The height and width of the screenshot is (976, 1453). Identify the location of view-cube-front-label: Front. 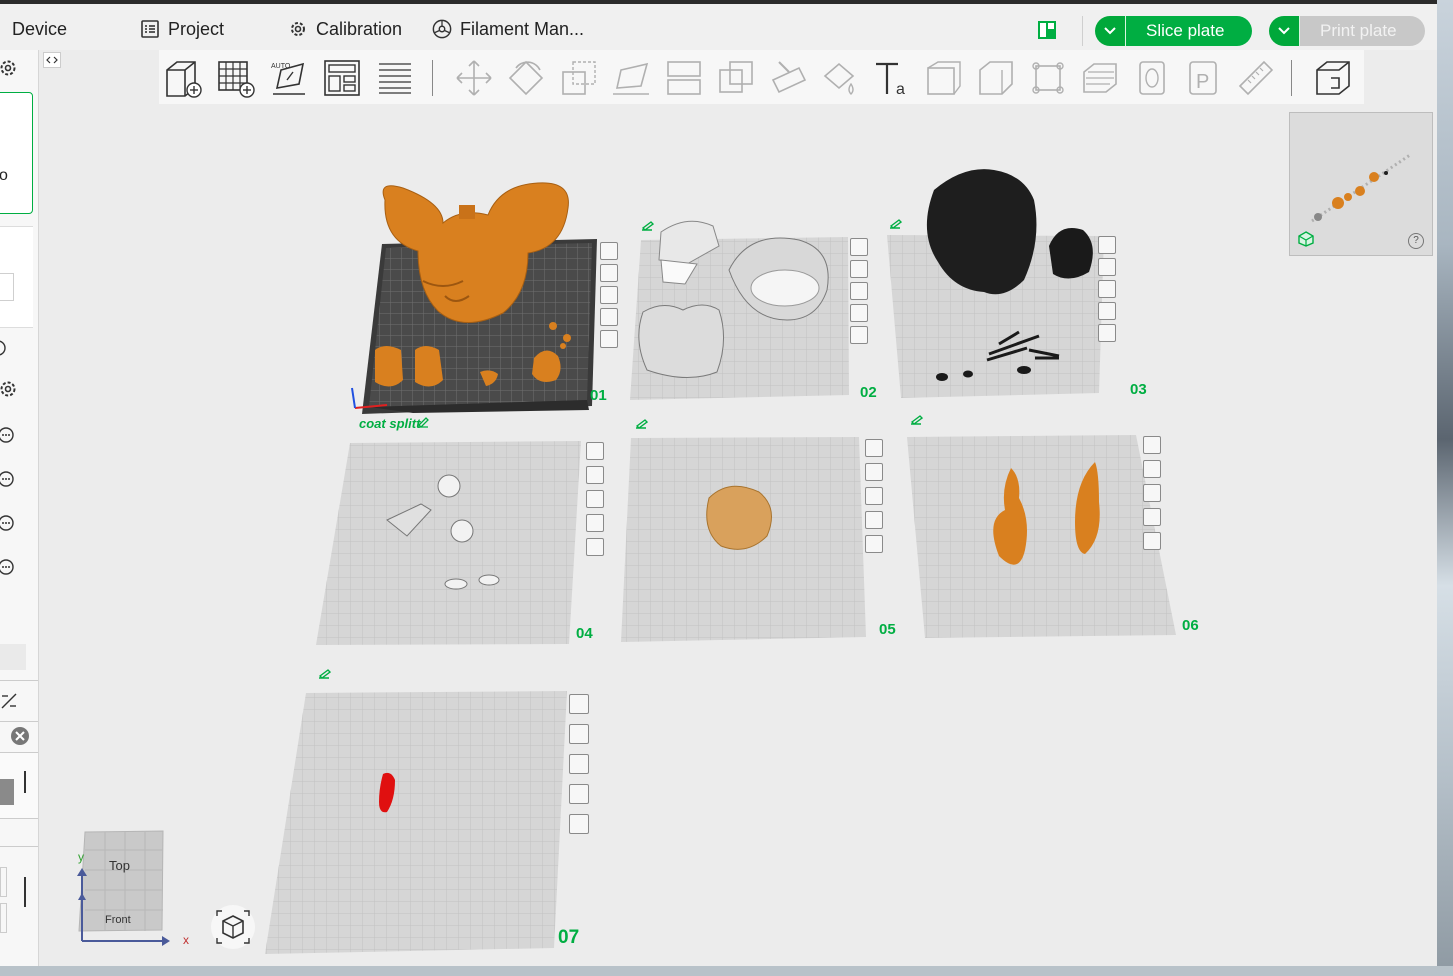
(118, 920).